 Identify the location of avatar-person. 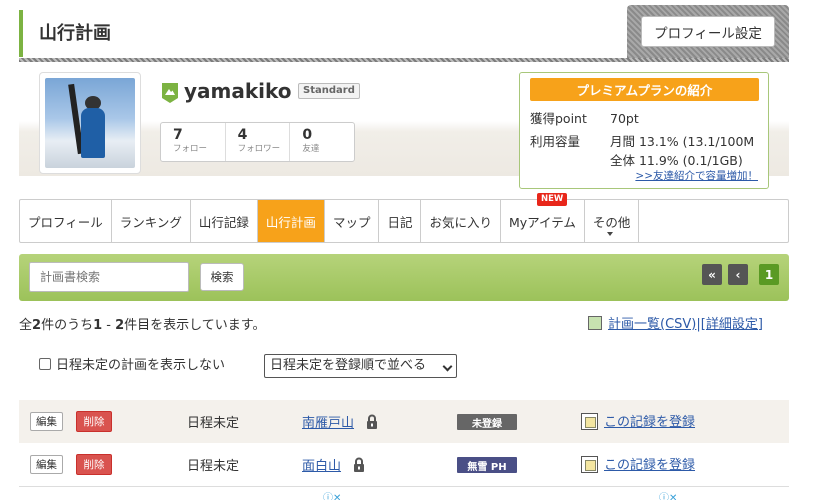
(93, 133).